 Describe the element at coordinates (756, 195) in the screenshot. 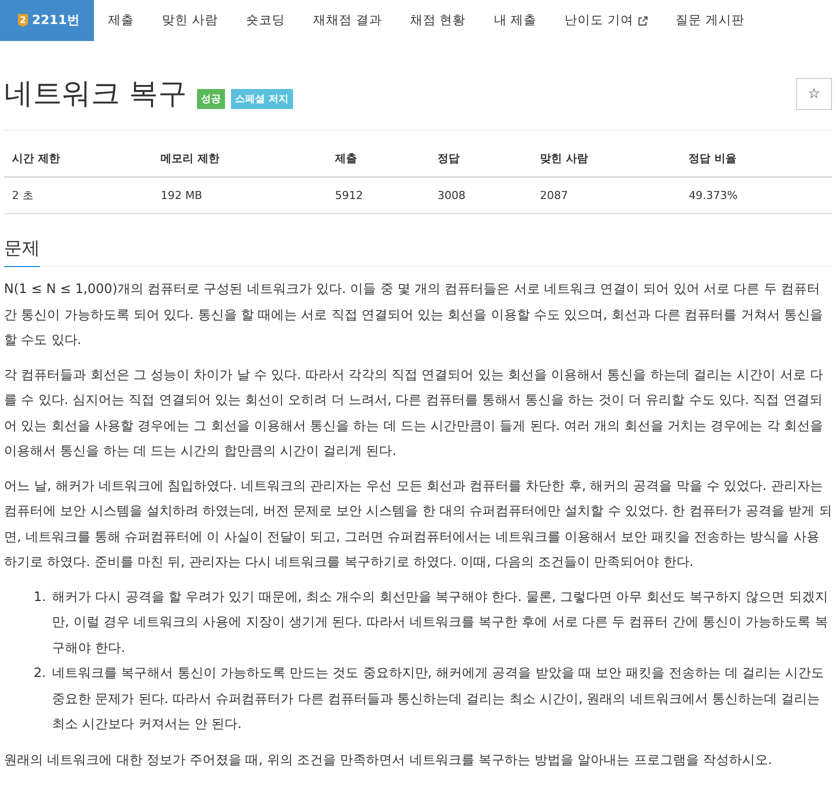

I see `table-cell: 49.373%` at that location.